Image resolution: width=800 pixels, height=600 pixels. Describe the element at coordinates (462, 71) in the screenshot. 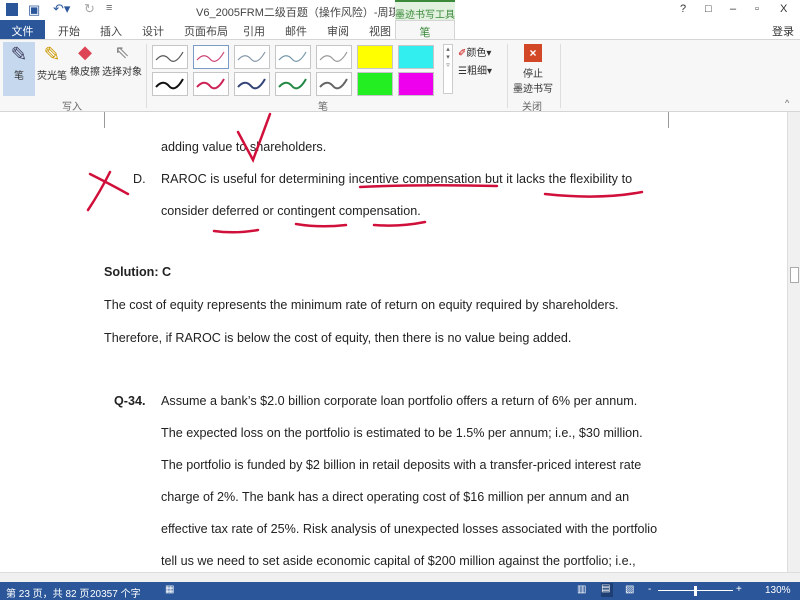

I see `thickness-icon: ☰` at that location.